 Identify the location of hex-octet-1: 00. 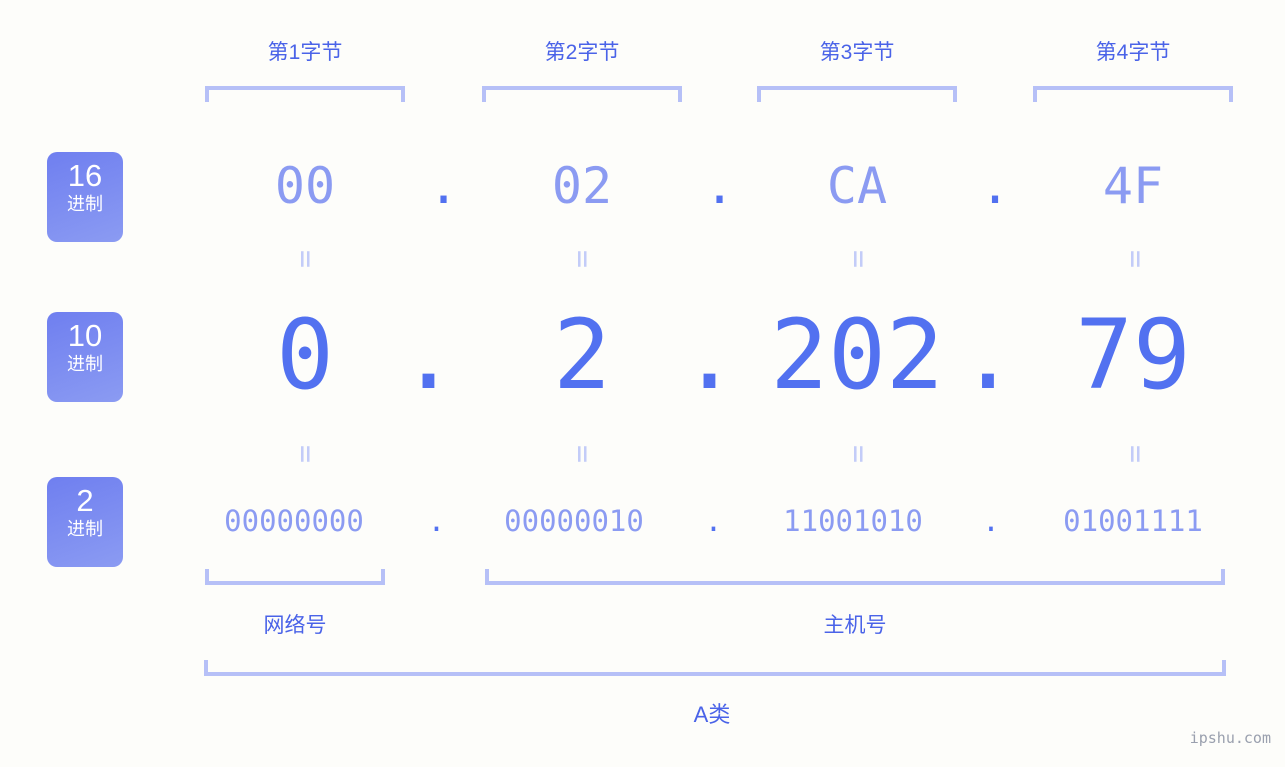
(305, 186).